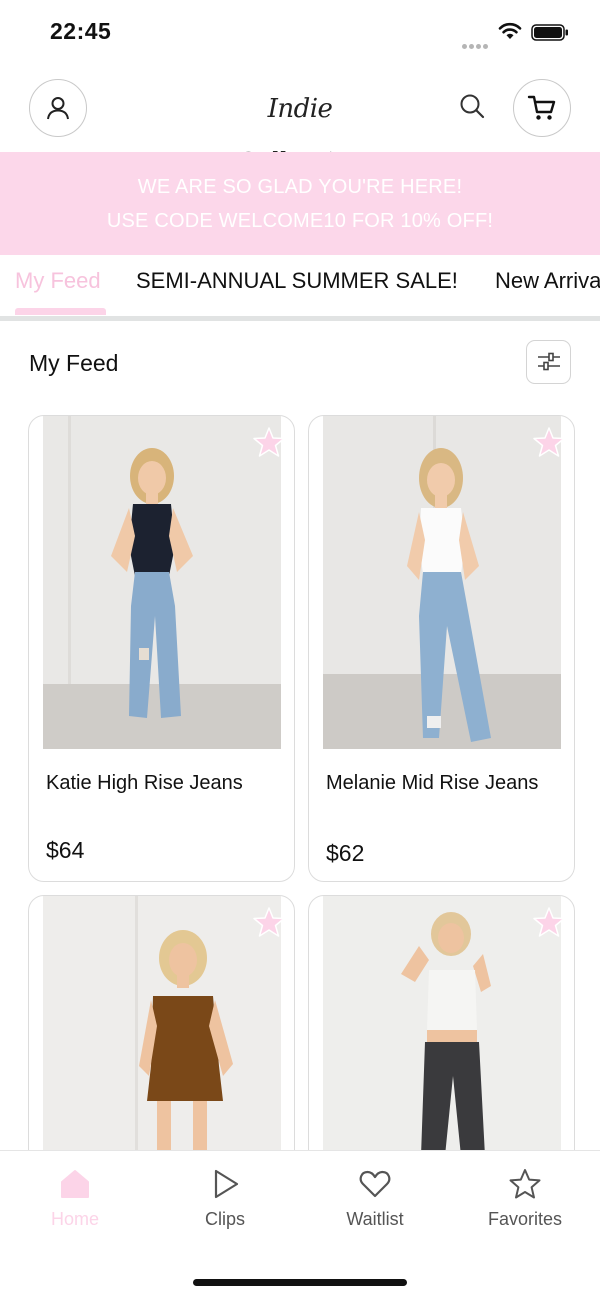 The image size is (600, 1299). Describe the element at coordinates (74, 1219) in the screenshot. I see `nav-label: Home` at that location.